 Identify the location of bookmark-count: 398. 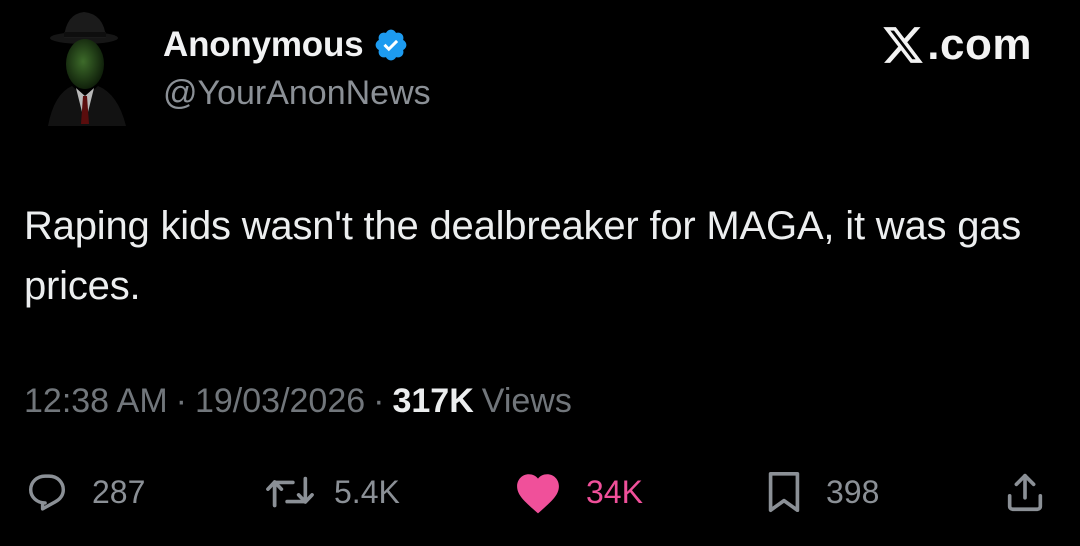
(853, 491).